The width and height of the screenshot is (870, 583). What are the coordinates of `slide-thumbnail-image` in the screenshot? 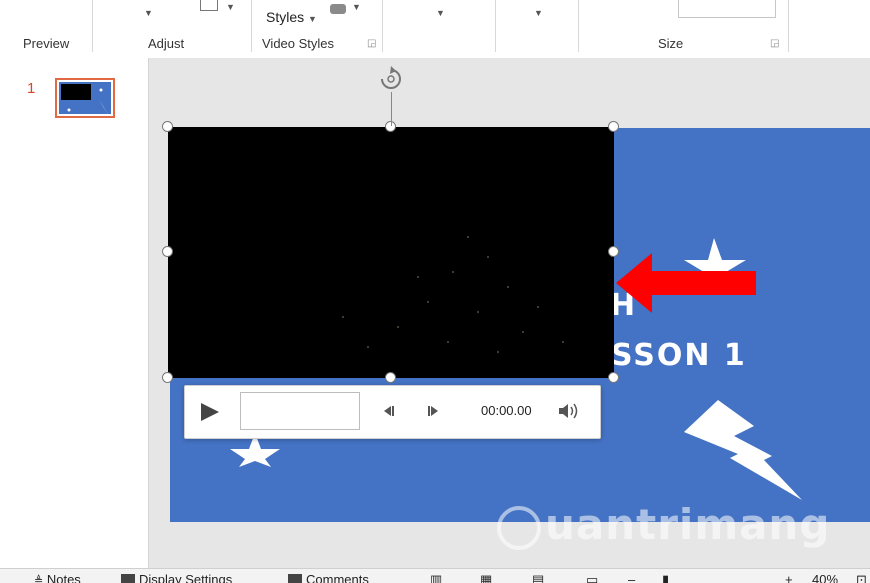 It's located at (85, 98).